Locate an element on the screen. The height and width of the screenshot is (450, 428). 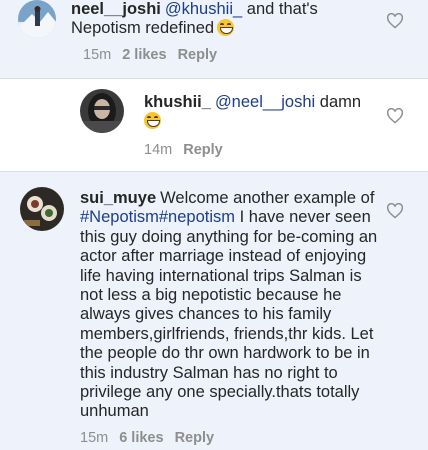
comment-text: khushii_ @neel__joshi damn is located at coordinates (254, 112).